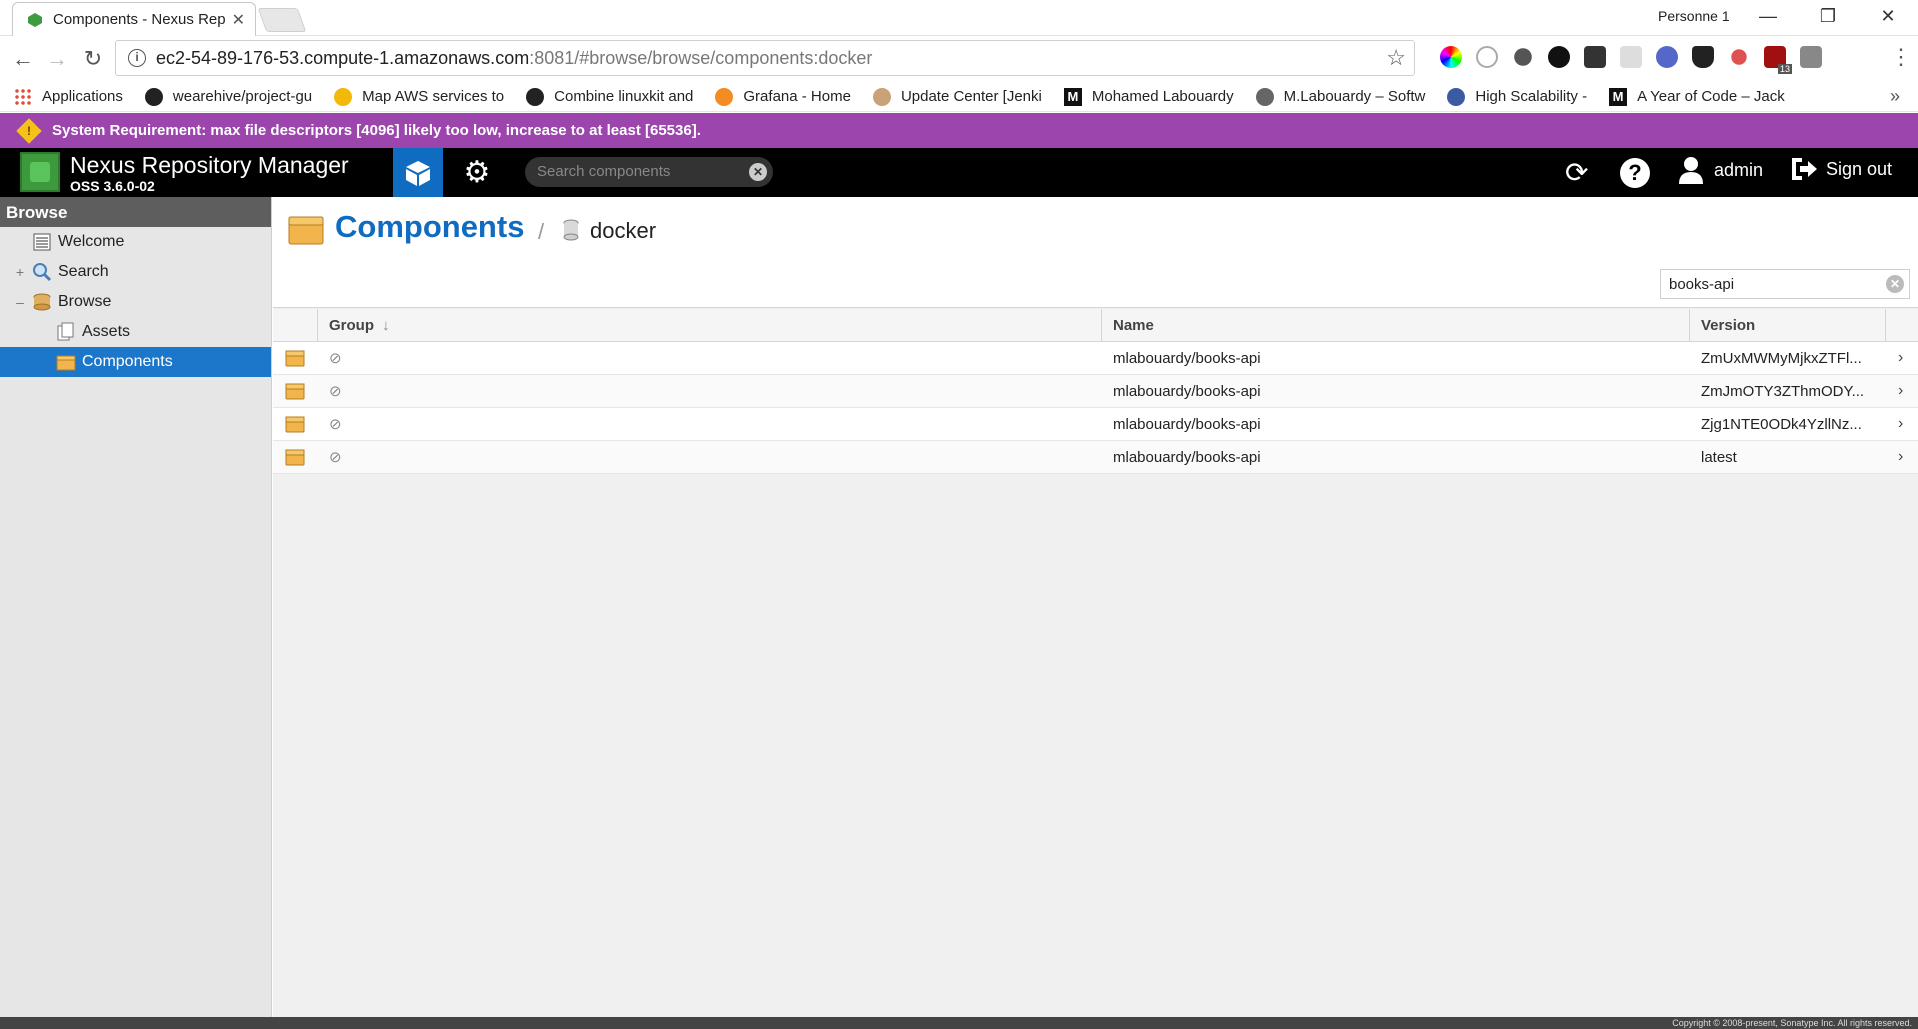  What do you see at coordinates (1162, 96) in the screenshot?
I see `bookmark-label: Mohamed Labouardy` at bounding box center [1162, 96].